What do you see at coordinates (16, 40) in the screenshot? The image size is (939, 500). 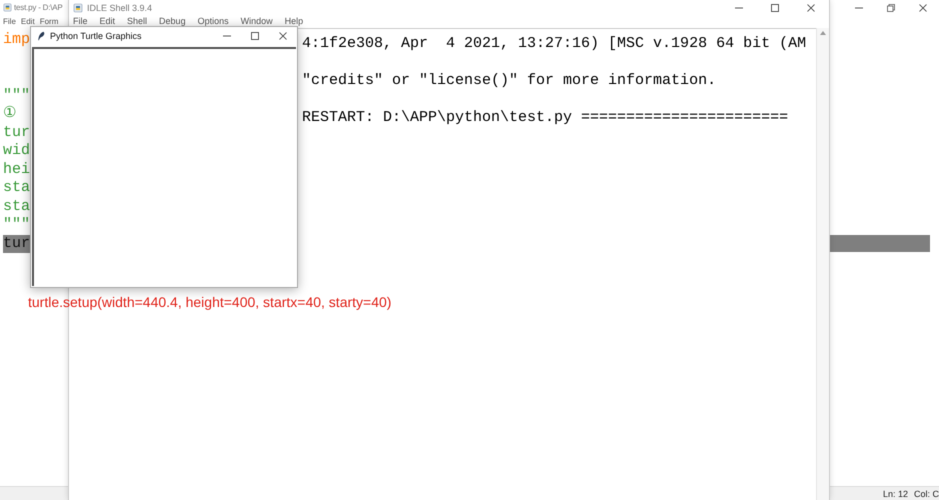 I see `code-line: imp` at bounding box center [16, 40].